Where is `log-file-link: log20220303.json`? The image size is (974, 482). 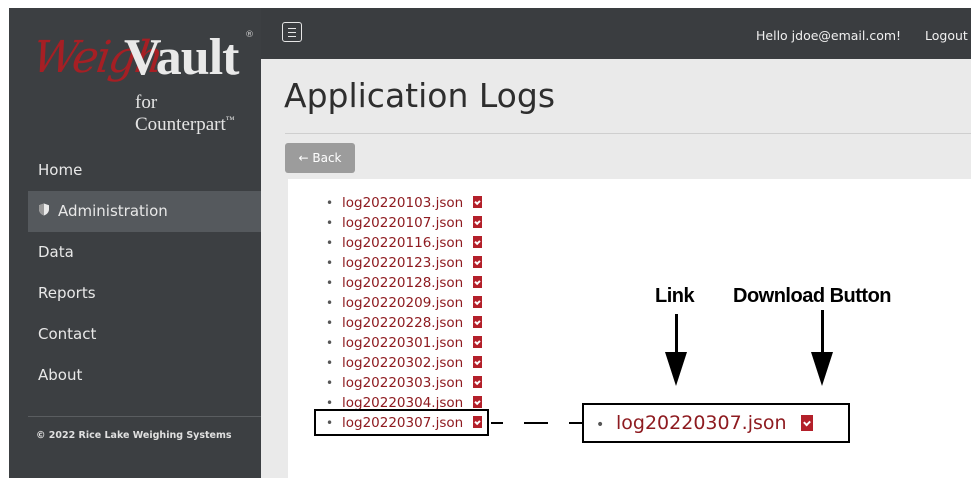 log-file-link: log20220303.json is located at coordinates (402, 383).